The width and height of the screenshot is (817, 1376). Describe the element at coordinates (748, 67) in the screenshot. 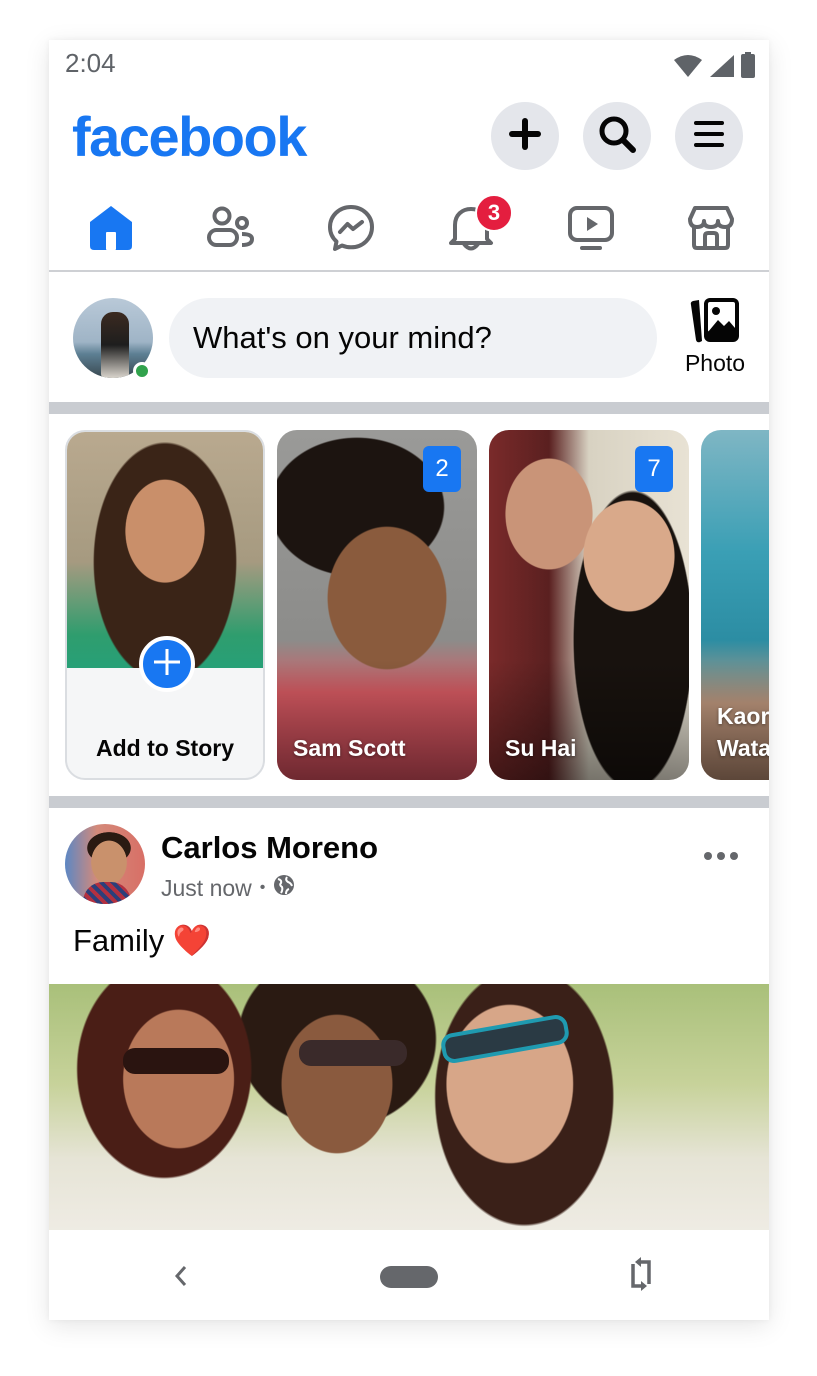

I see `battery-icon` at that location.